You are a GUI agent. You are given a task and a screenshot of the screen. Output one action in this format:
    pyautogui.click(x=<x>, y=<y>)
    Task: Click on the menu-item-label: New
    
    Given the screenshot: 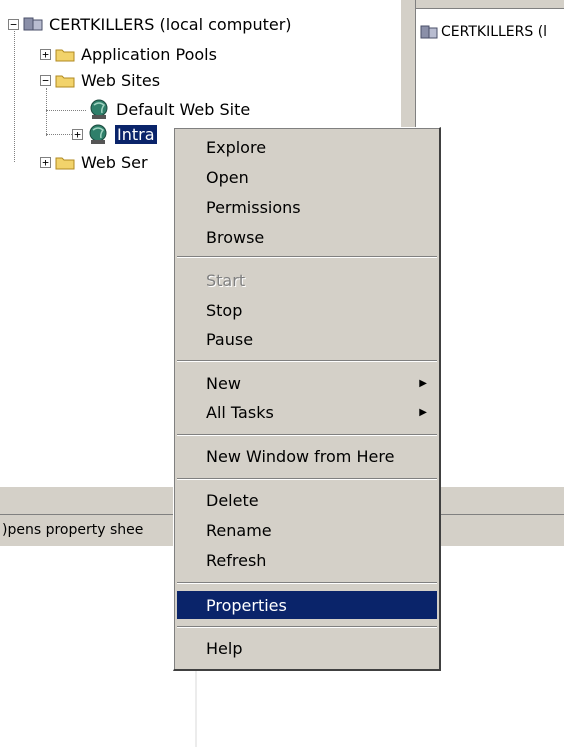 What is the action you would take?
    pyautogui.click(x=223, y=383)
    